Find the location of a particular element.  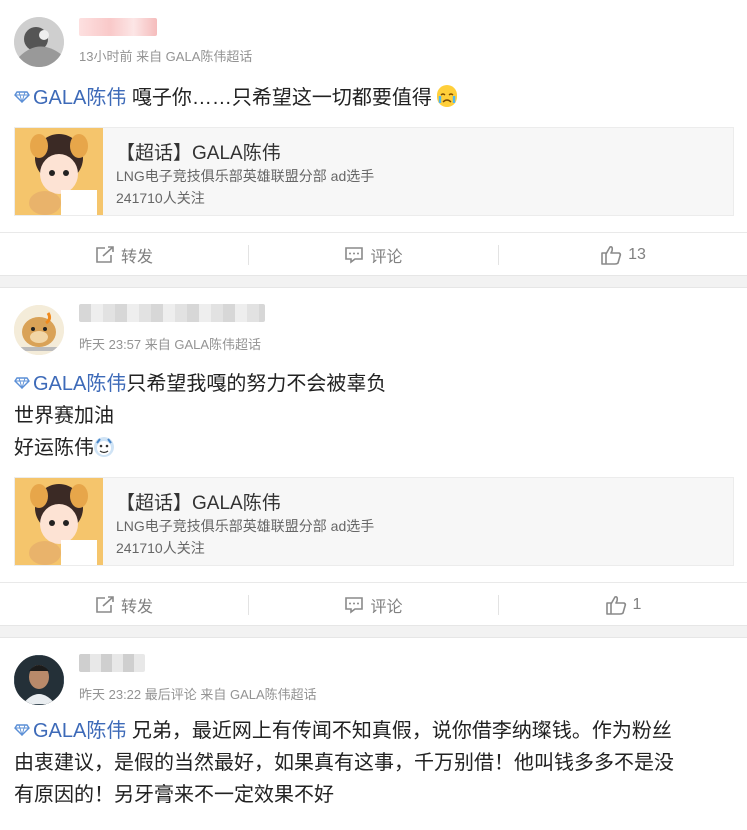

post-text: 好运陈伟 is located at coordinates (54, 448).